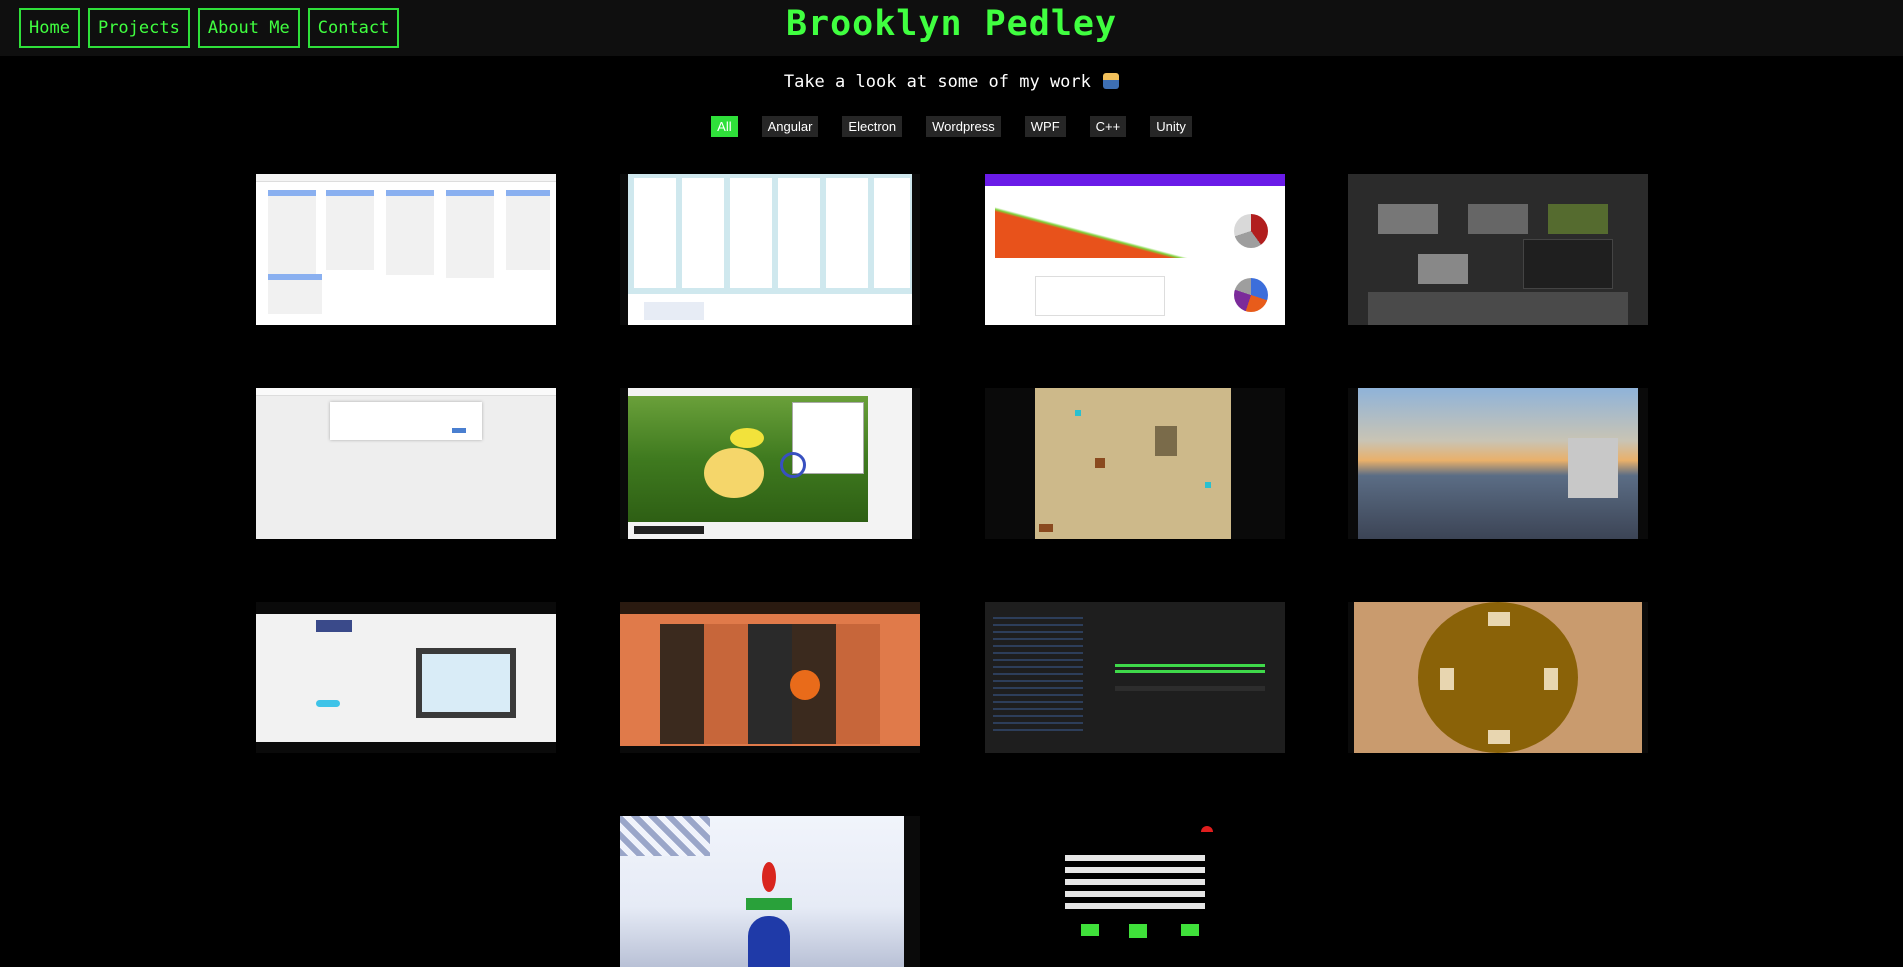 This screenshot has height=967, width=1903. Describe the element at coordinates (1135, 249) in the screenshot. I see `project-tile-people-counting-dashboard` at that location.